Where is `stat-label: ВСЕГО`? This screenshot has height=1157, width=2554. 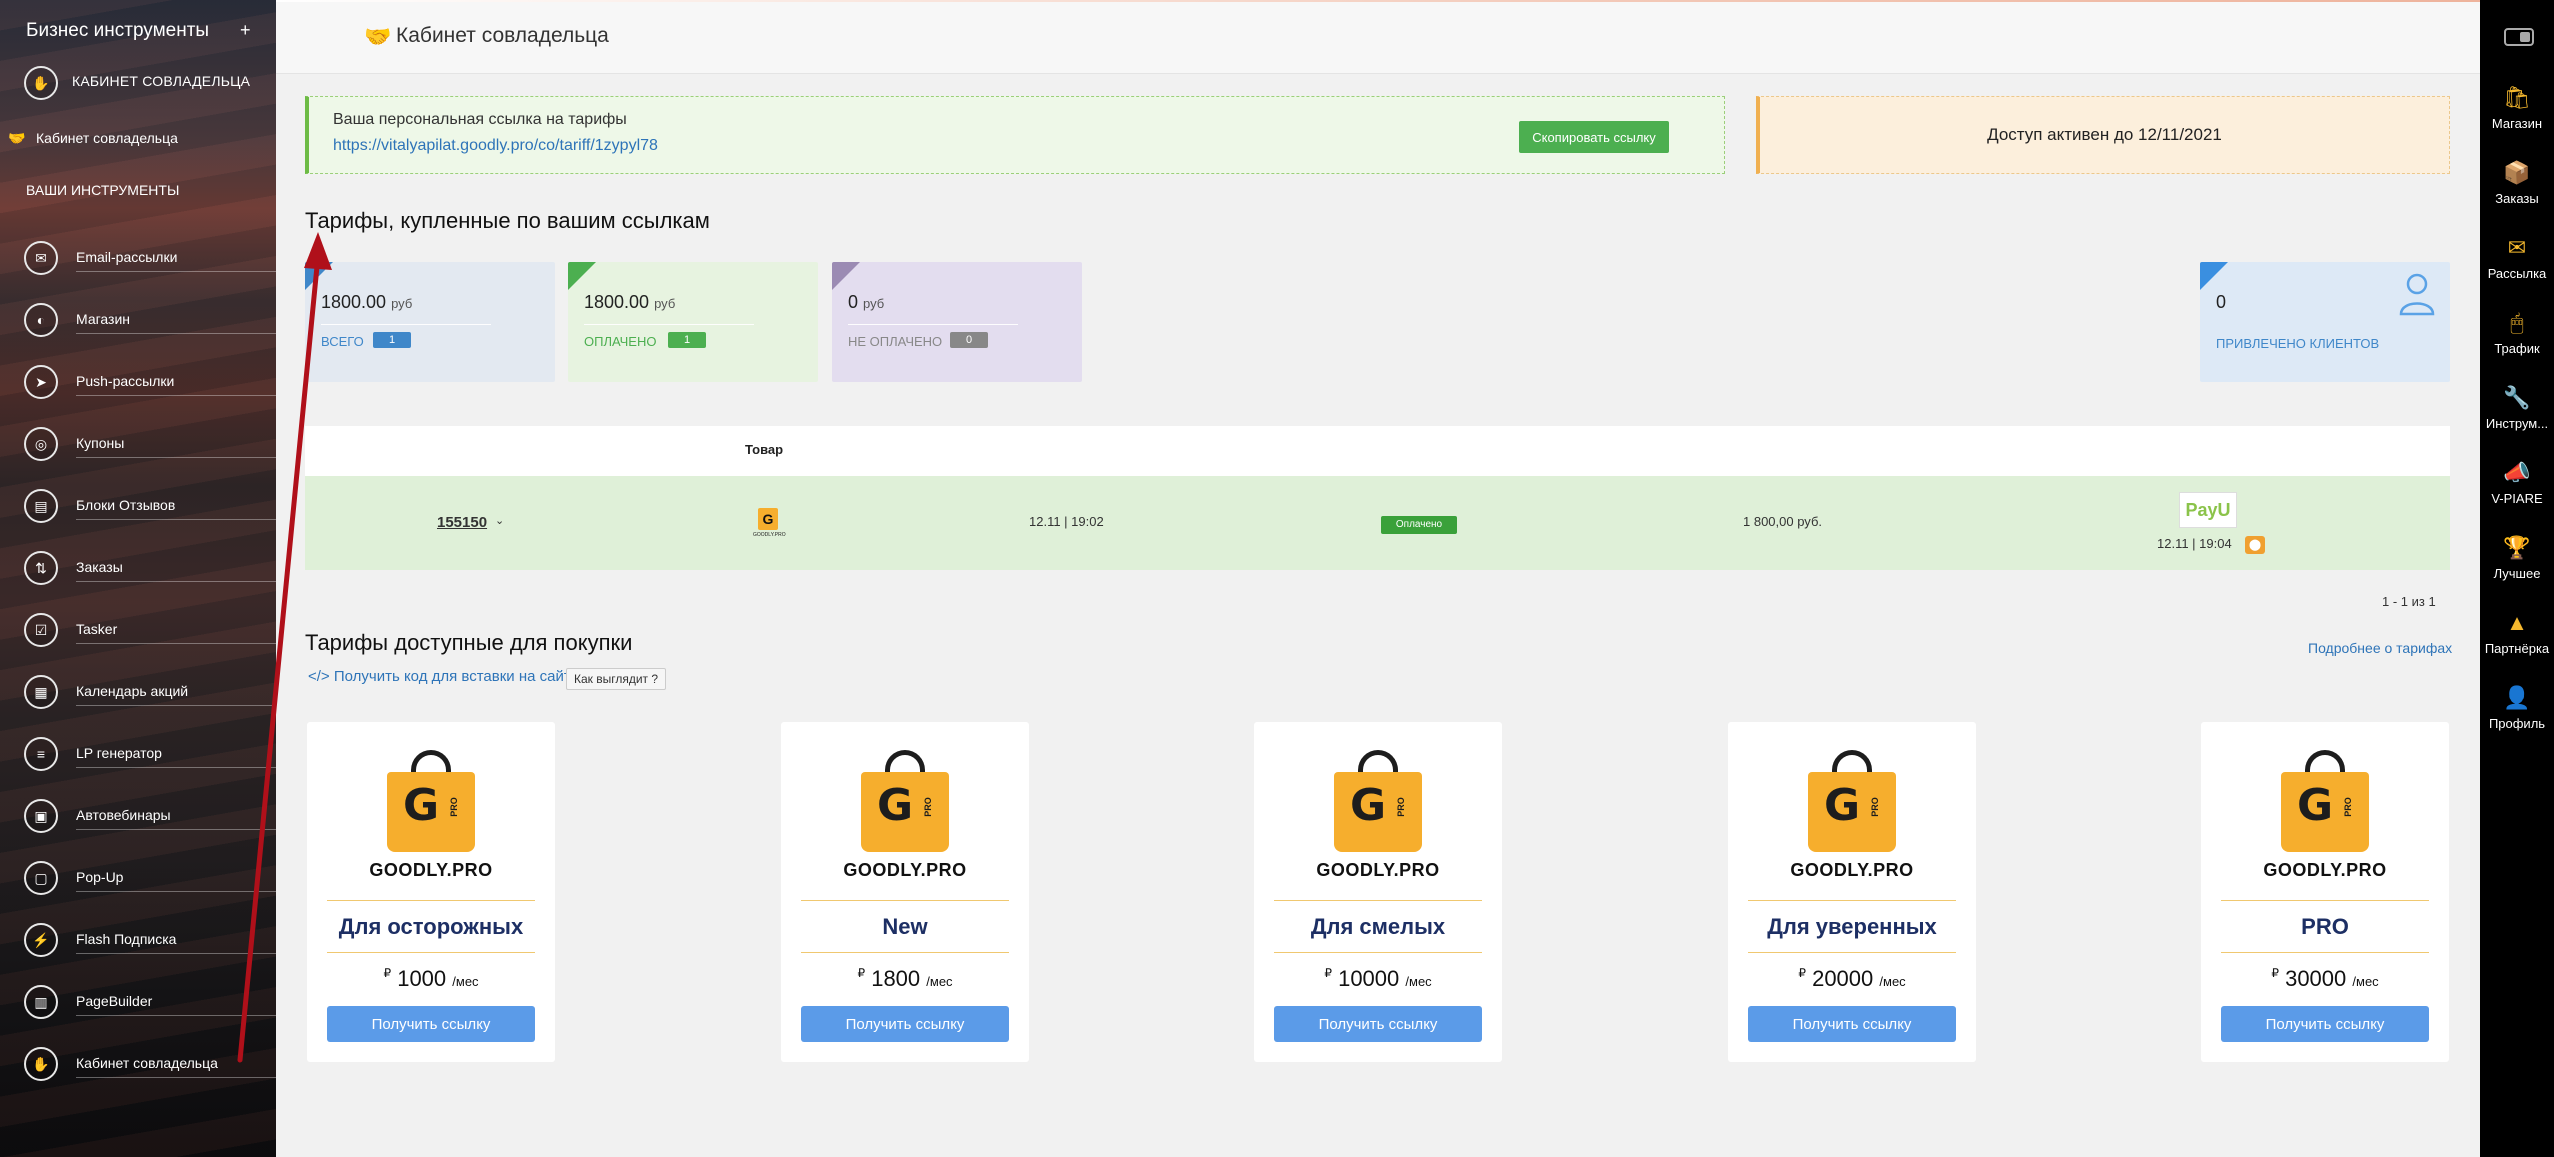 stat-label: ВСЕГО is located at coordinates (342, 341).